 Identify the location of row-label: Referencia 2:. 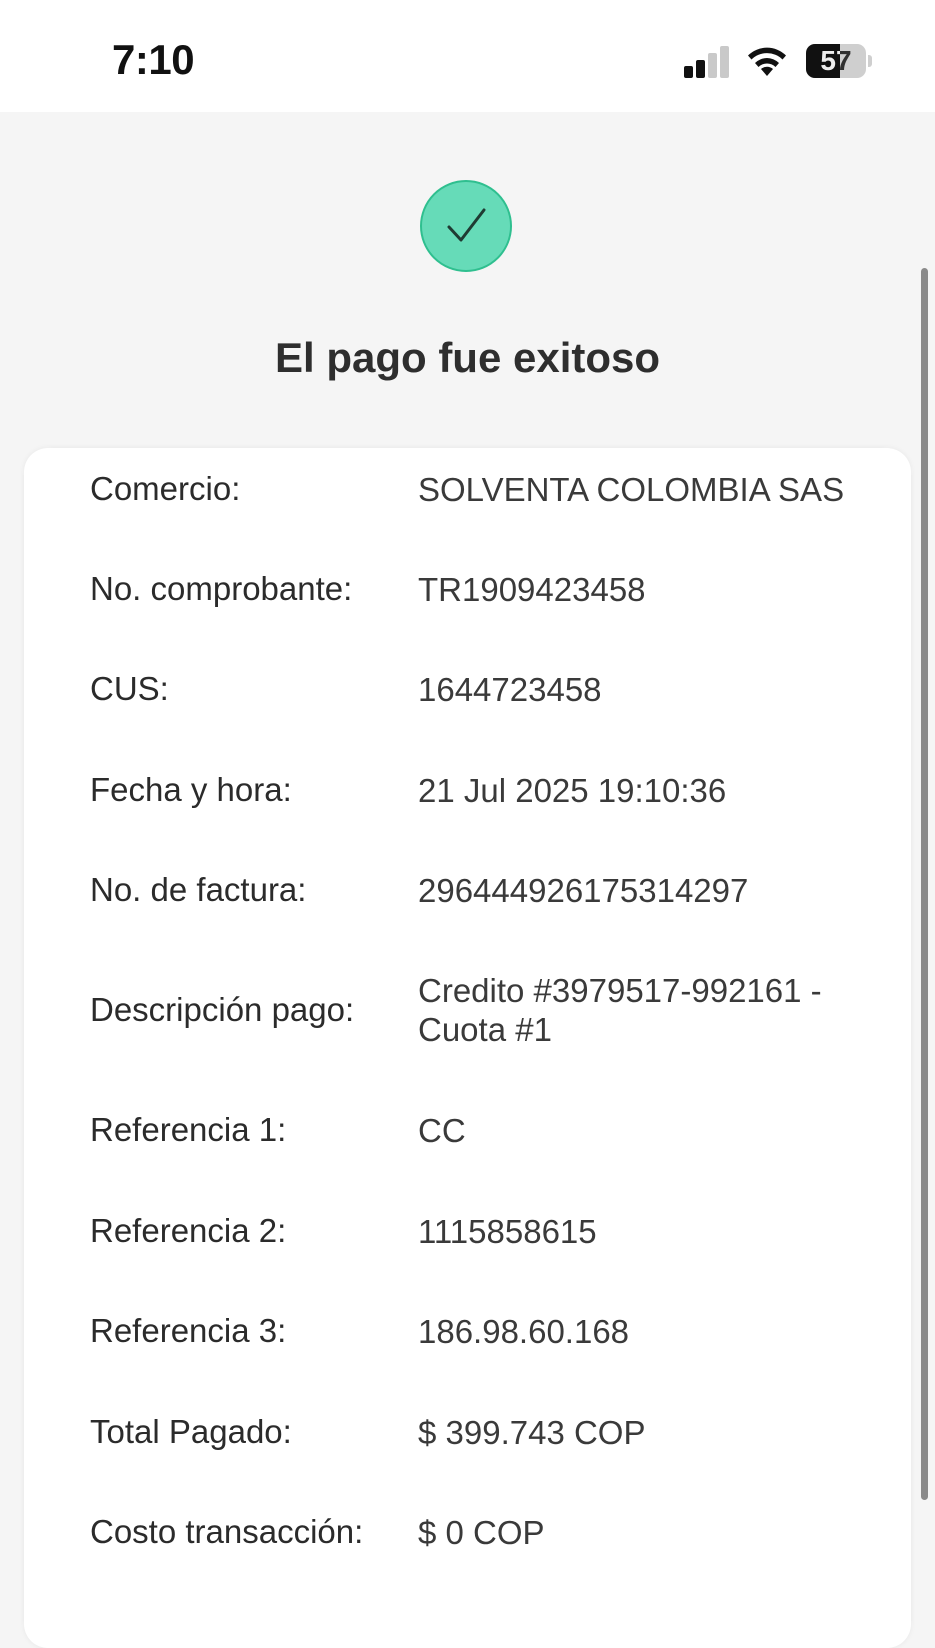
(188, 1230).